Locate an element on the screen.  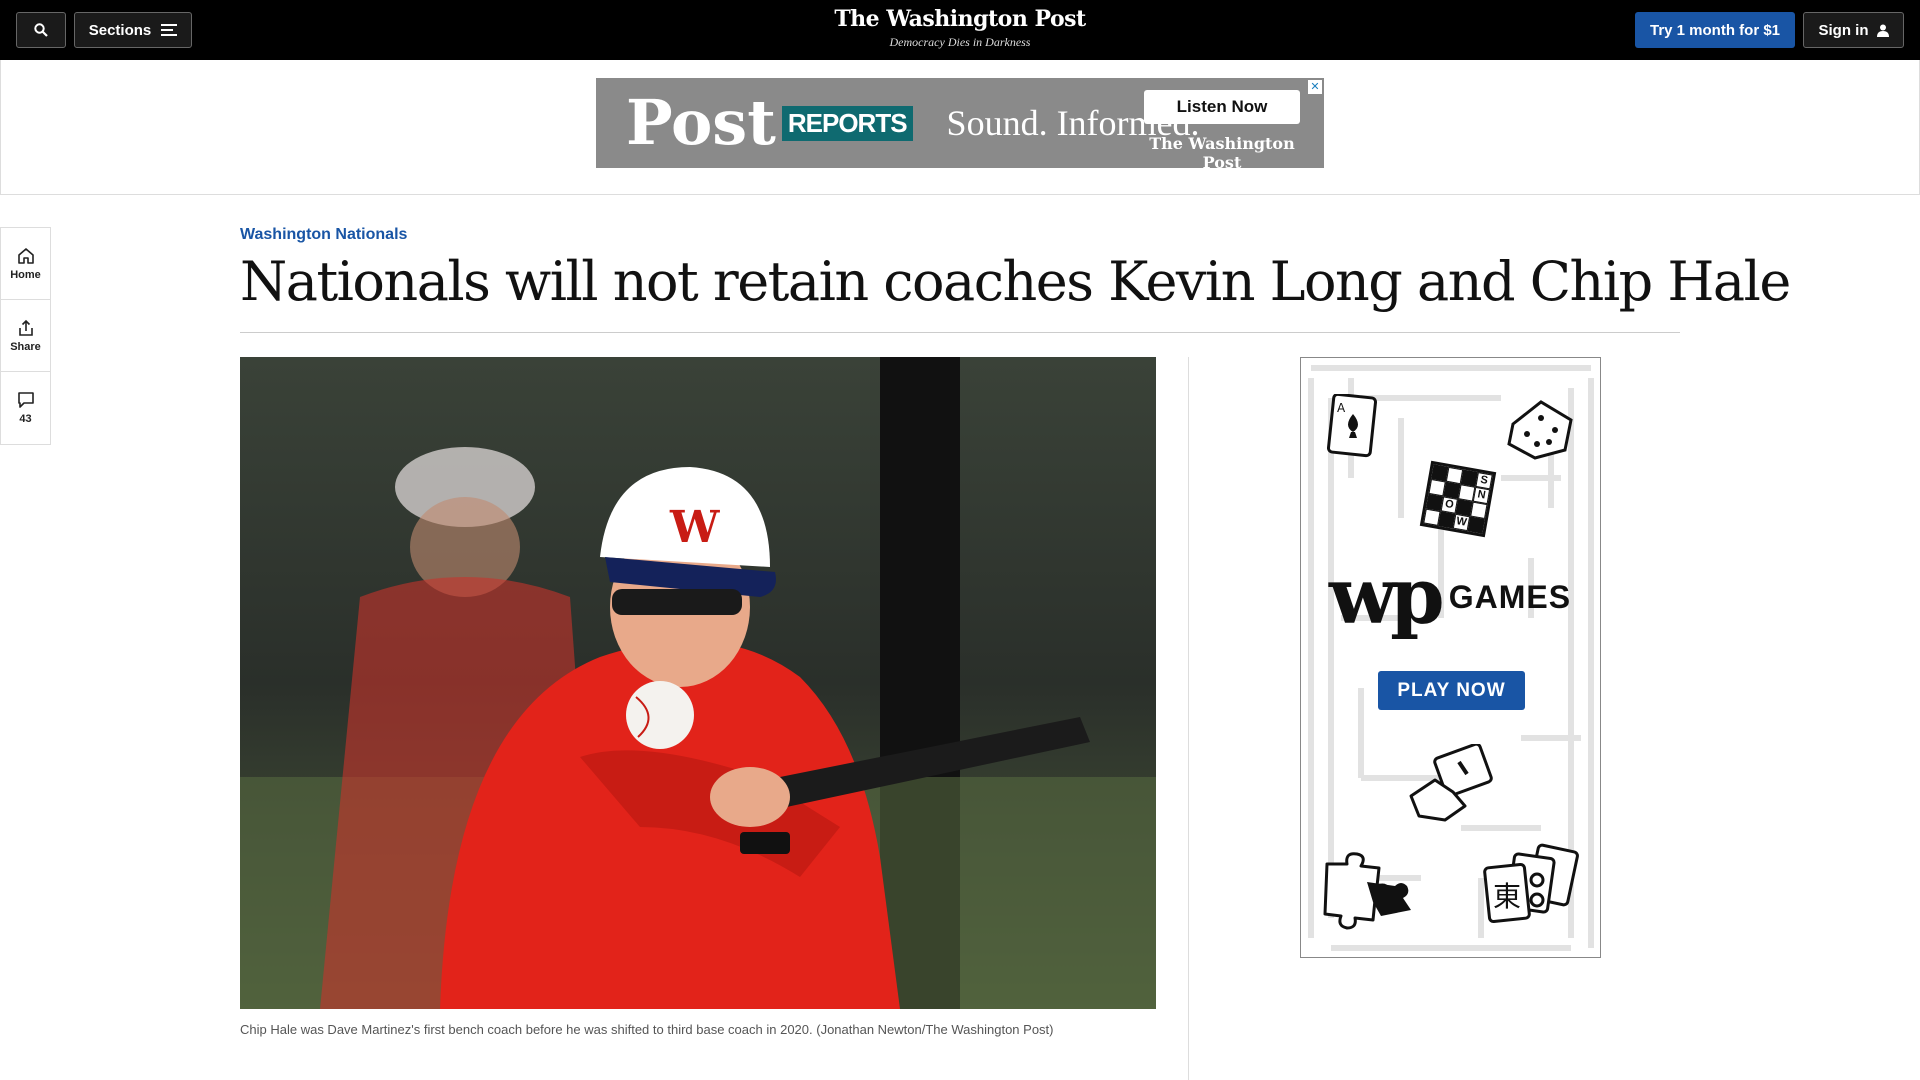
hand-card-icon is located at coordinates (1451, 783).